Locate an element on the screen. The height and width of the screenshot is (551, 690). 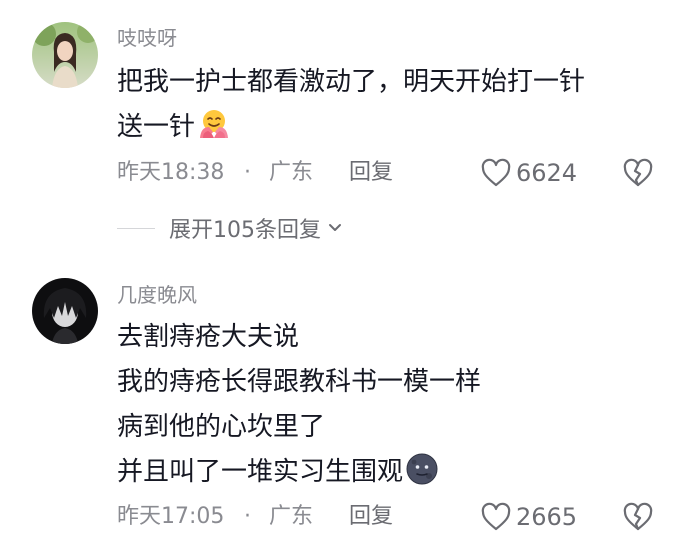
comment-meta: 昨天18:38 · 广东 回复 6624 is located at coordinates (403, 173).